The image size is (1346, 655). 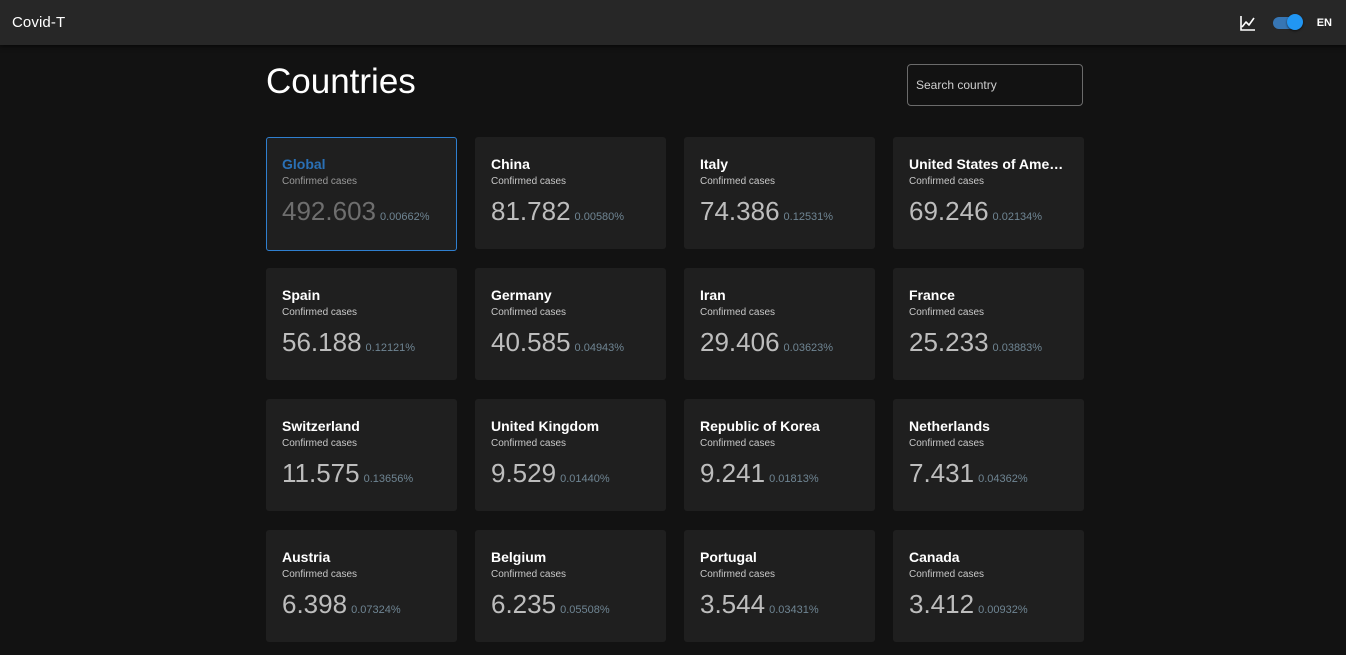 I want to click on country-card: Global Confirmed cases 492.603 0.00662%, so click(x=361, y=194).